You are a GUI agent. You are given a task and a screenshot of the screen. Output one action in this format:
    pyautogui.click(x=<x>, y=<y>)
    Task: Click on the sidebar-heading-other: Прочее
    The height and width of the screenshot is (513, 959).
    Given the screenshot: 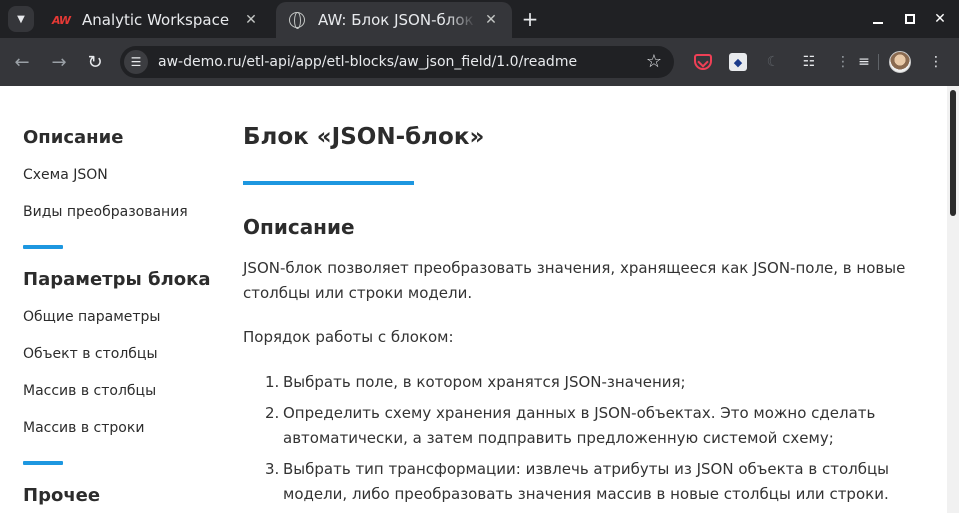 What is the action you would take?
    pyautogui.click(x=61, y=495)
    